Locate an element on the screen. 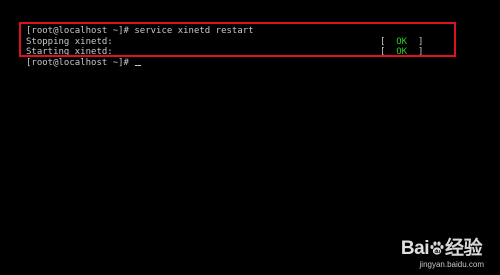 The image size is (500, 275). svg-text: du is located at coordinates (437, 252).